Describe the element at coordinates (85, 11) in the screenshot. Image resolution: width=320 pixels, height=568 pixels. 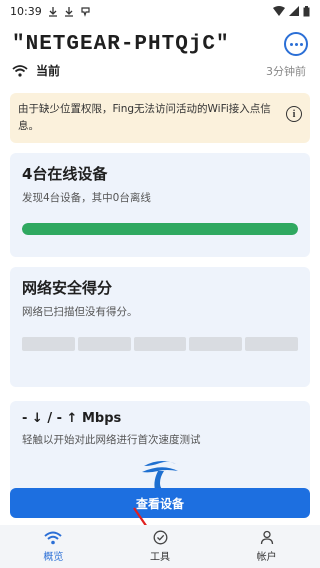
I see `app-notification-icon` at that location.